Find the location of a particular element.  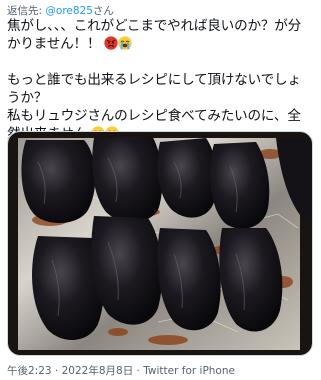

angry-face-icon is located at coordinates (111, 43).